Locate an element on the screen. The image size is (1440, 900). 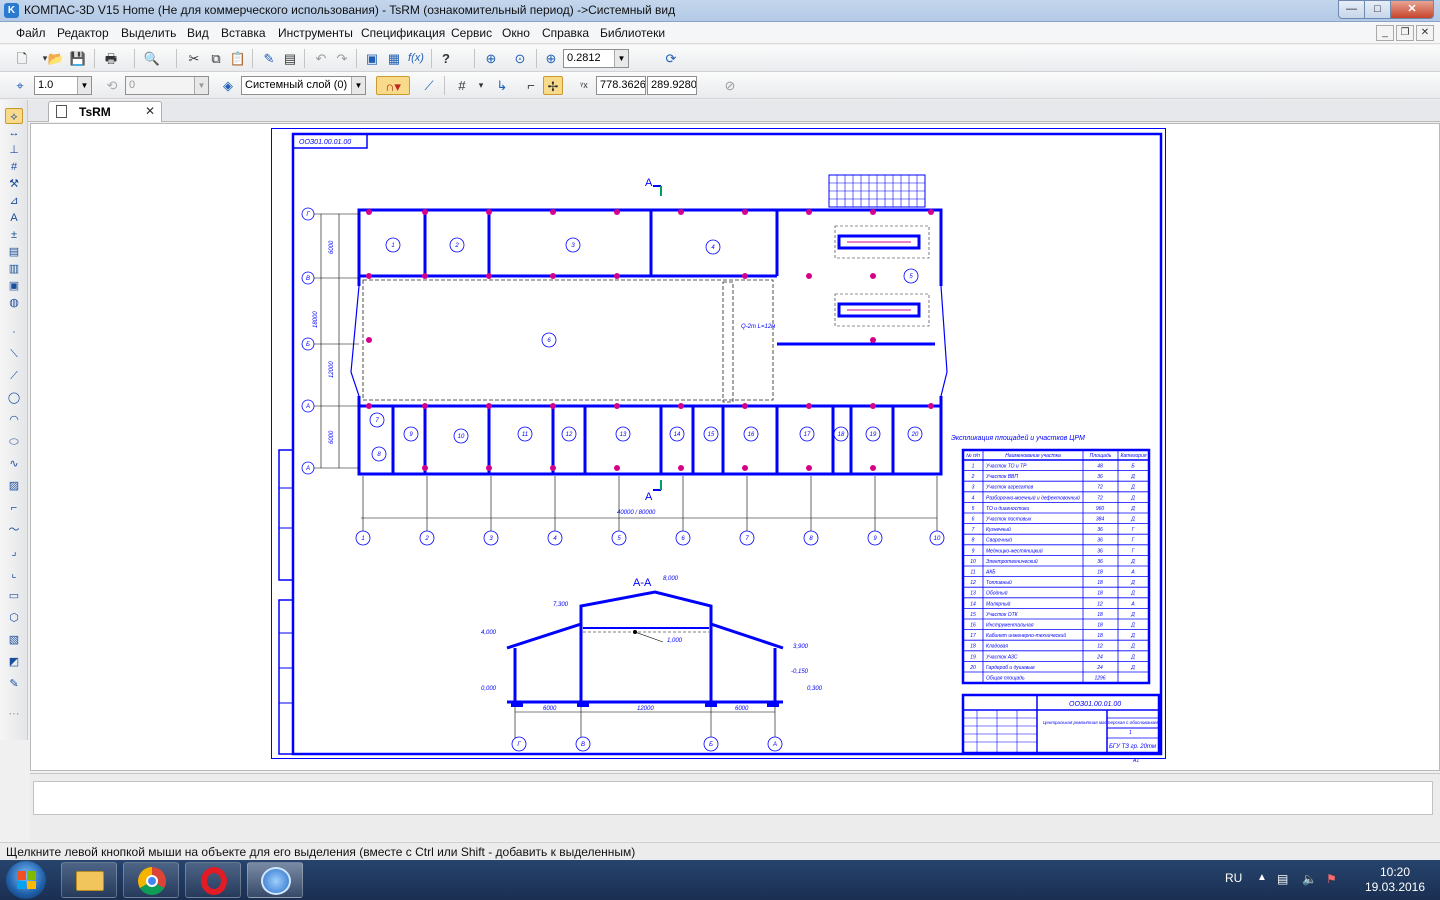
kompas-app-icon: K is located at coordinates (11, 10).